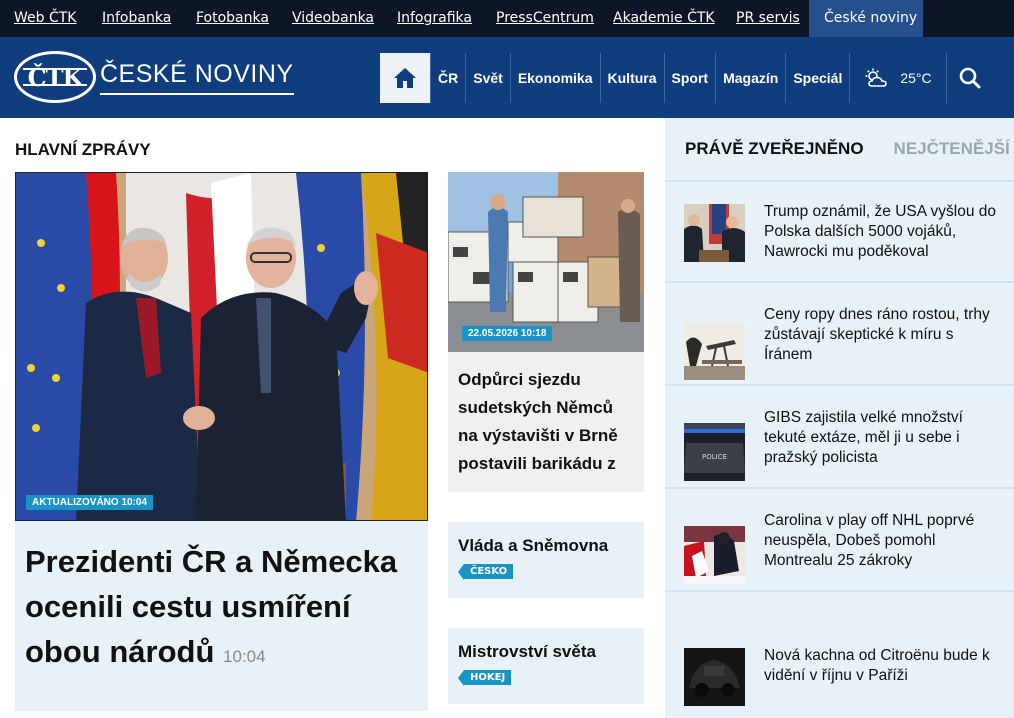 This screenshot has height=718, width=1014. Describe the element at coordinates (485, 572) in the screenshot. I see `topic-tag-cesko: ČESKO` at that location.